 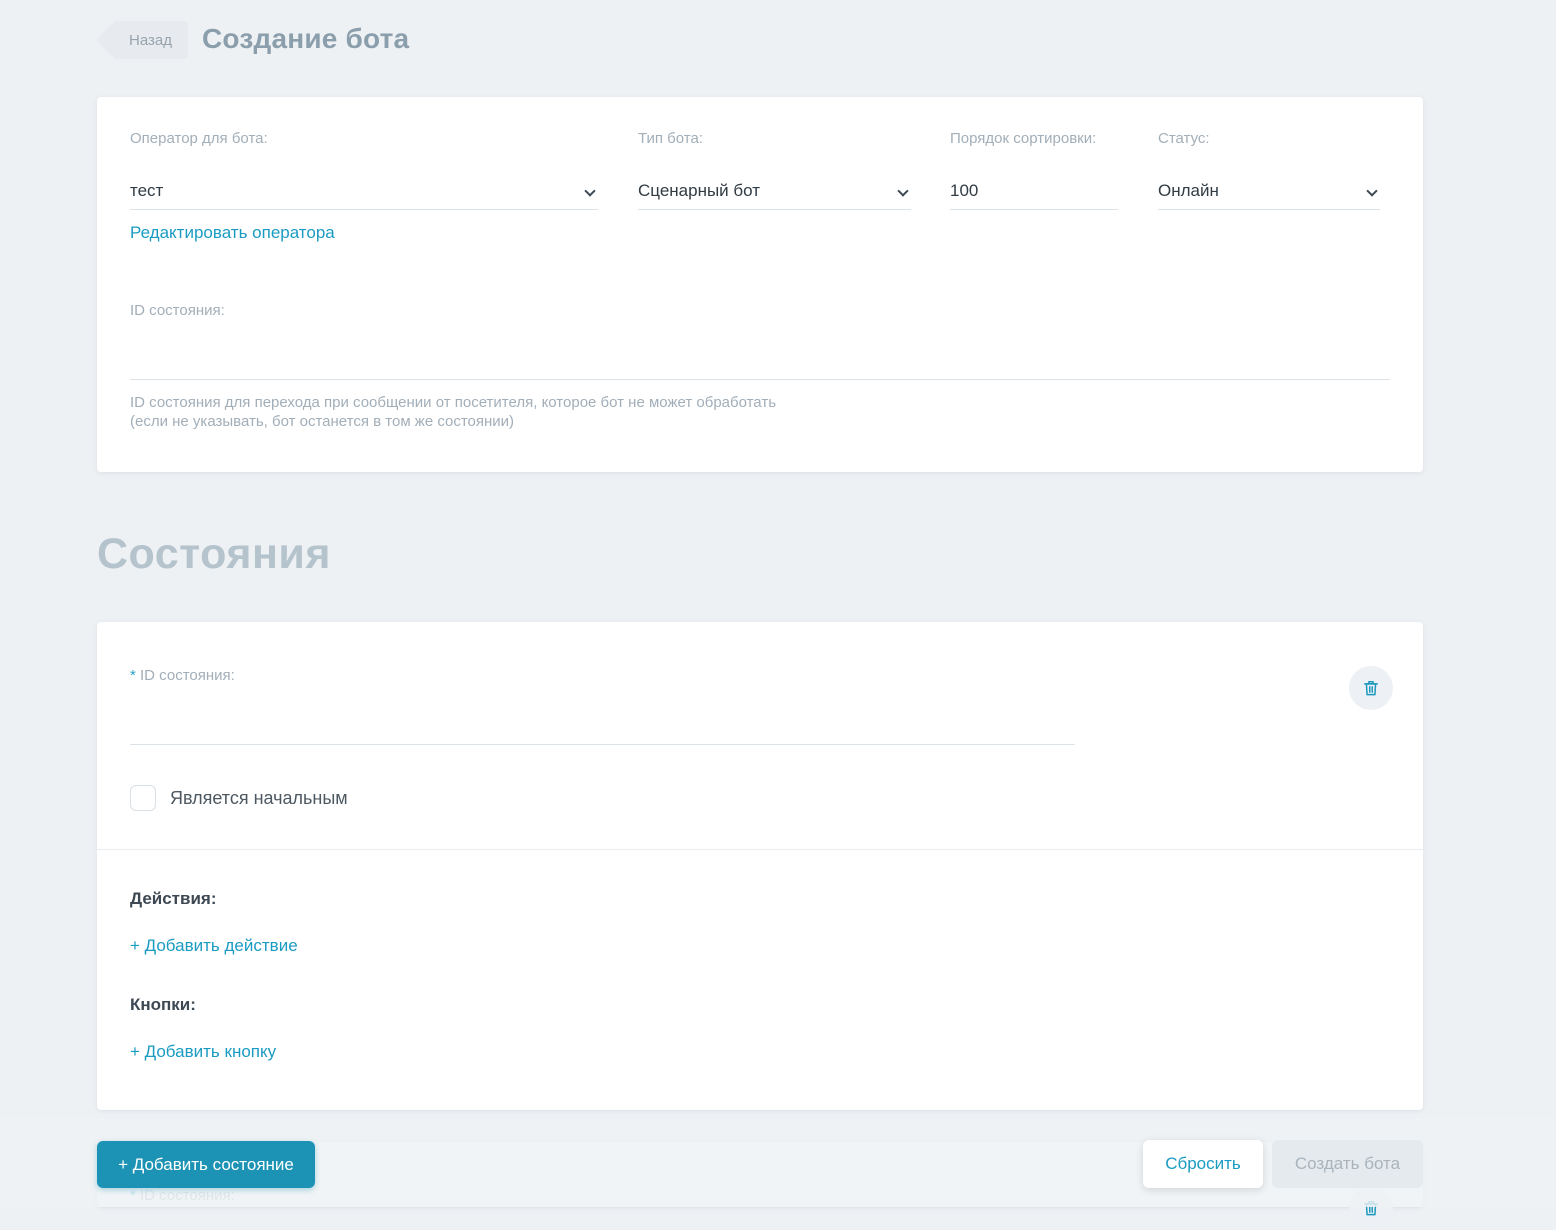 What do you see at coordinates (699, 190) in the screenshot?
I see `bot-type-select-value: Сценарный бот` at bounding box center [699, 190].